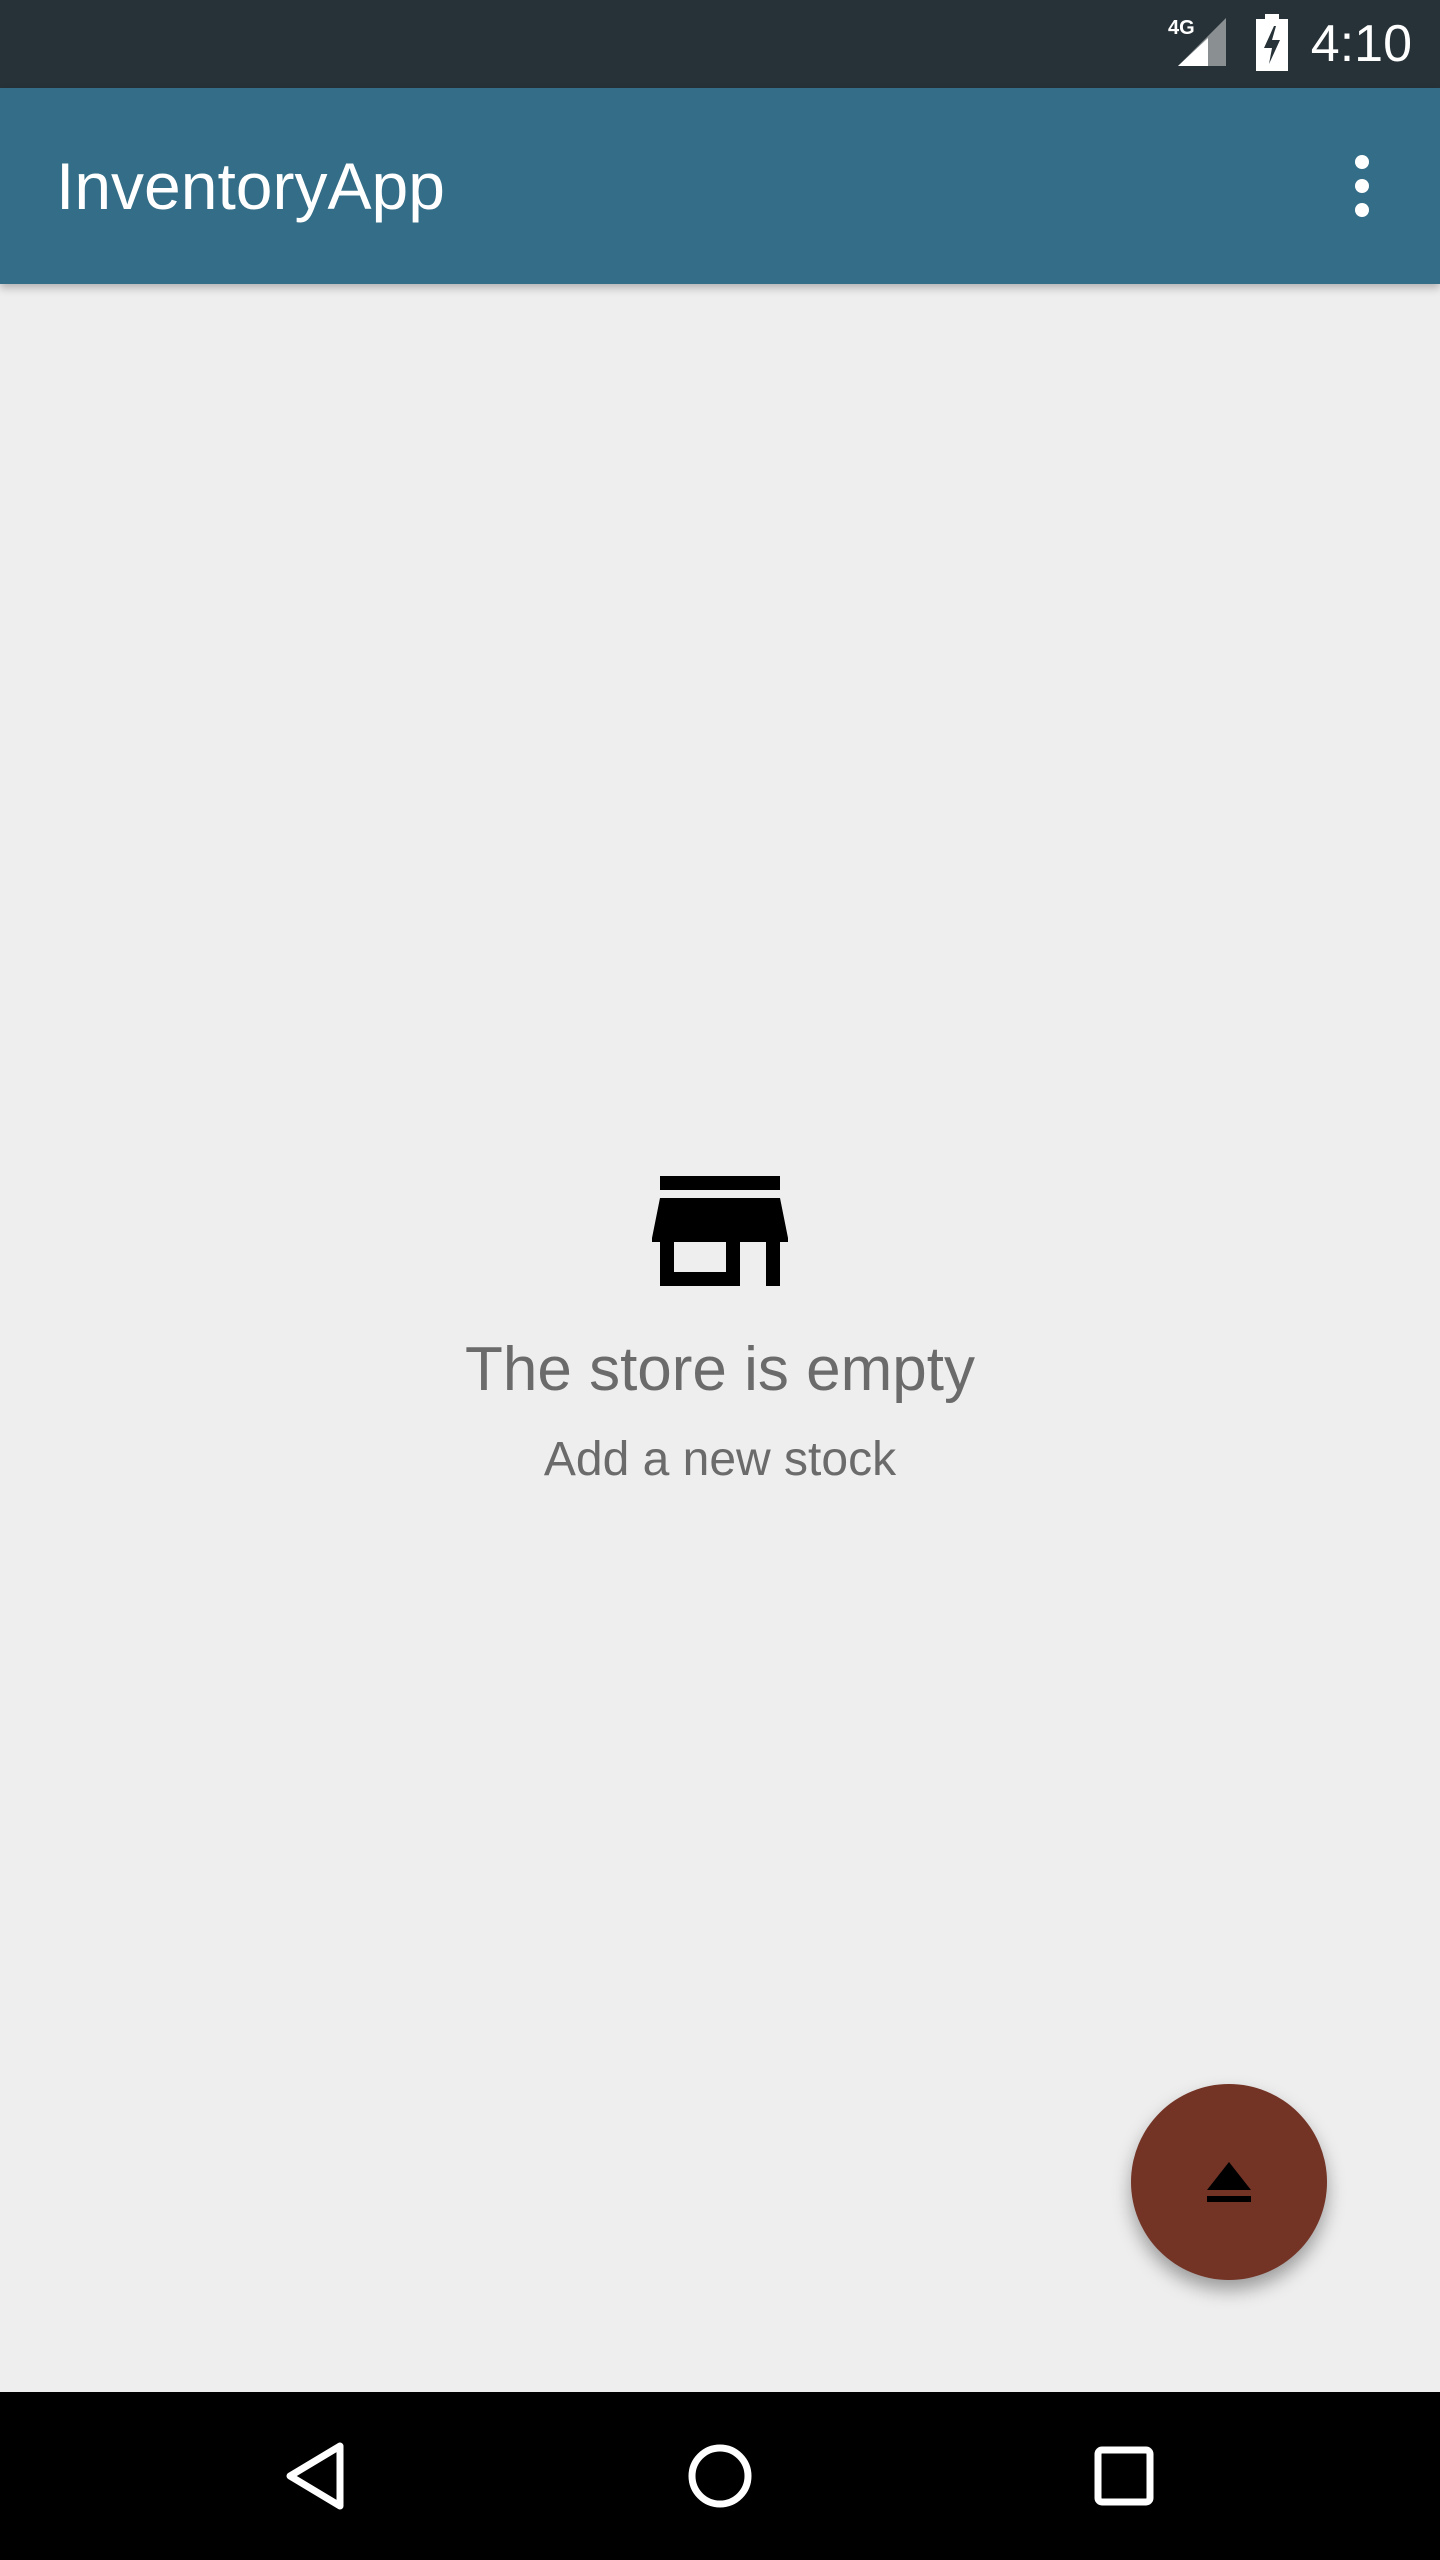 The width and height of the screenshot is (1440, 2560). What do you see at coordinates (720, 1331) in the screenshot?
I see `empty-state: The store is empty Add a new stock` at bounding box center [720, 1331].